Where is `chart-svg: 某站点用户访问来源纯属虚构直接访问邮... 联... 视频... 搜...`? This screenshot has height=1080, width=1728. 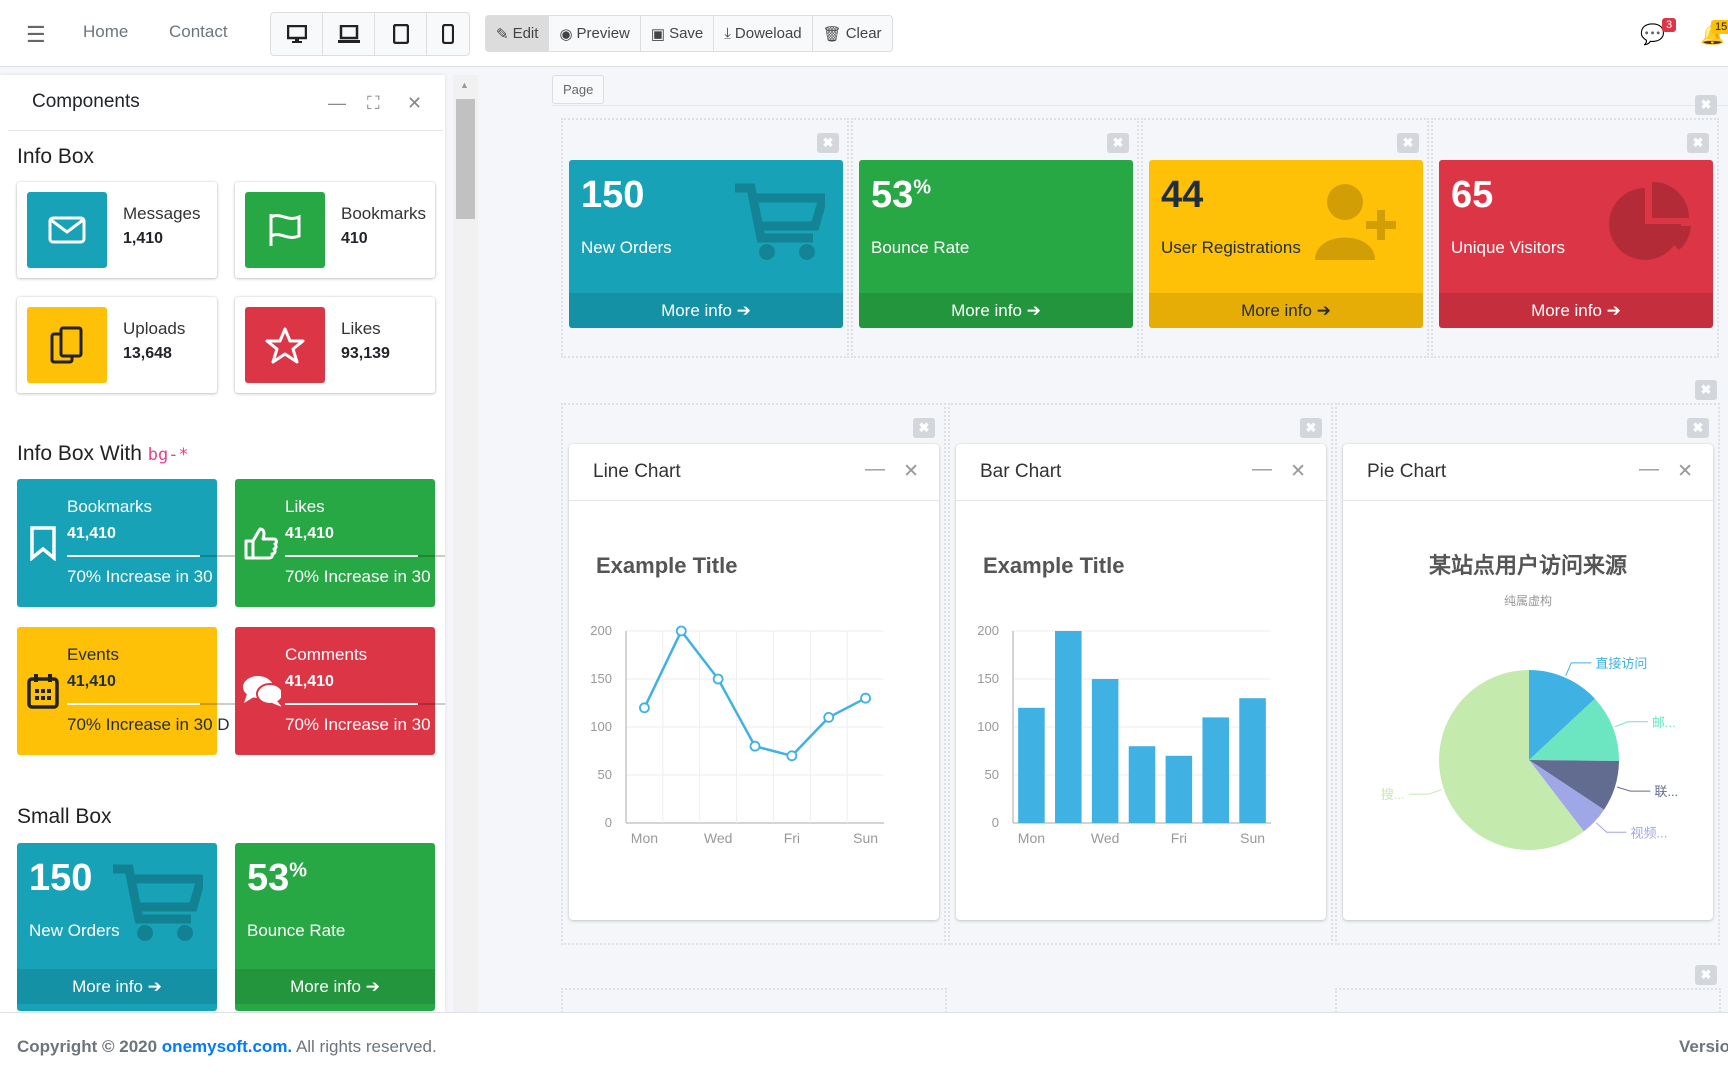 chart-svg: 某站点用户访问来源纯属虚构直接访问邮... 联... 视频... 搜... is located at coordinates (1529, 701).